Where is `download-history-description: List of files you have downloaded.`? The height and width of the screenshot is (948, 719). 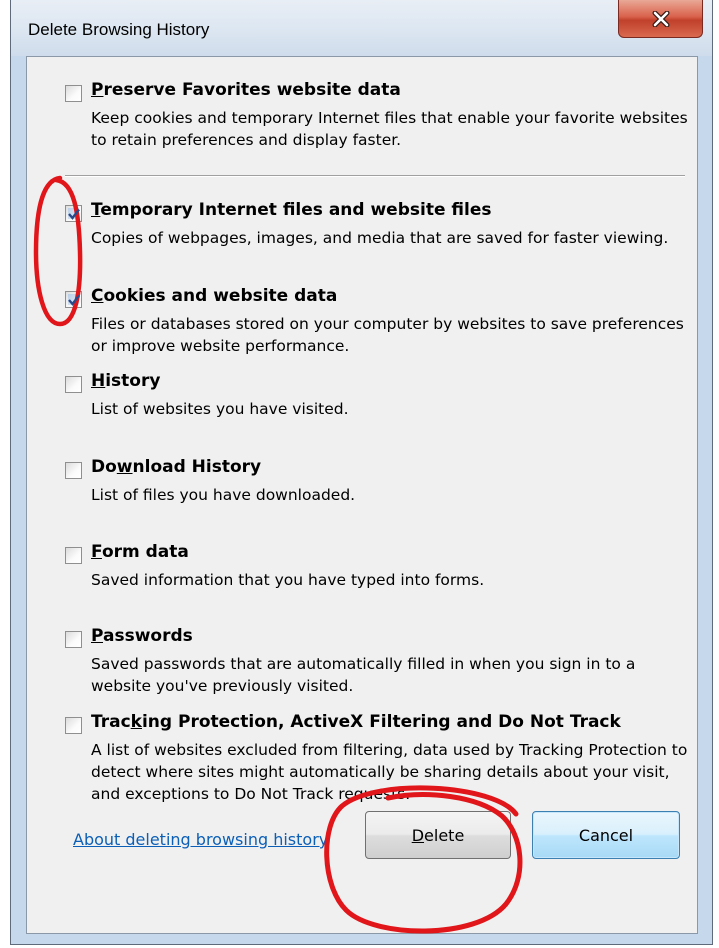
download-history-description: List of files you have downloaded. is located at coordinates (223, 495).